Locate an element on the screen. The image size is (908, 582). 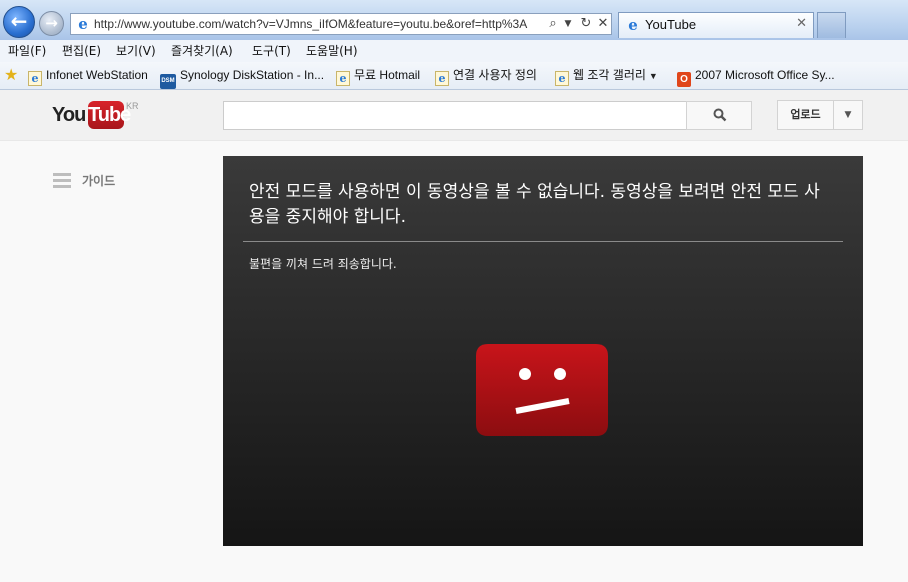
upload-dropdown-button: ▼ is located at coordinates (848, 115).